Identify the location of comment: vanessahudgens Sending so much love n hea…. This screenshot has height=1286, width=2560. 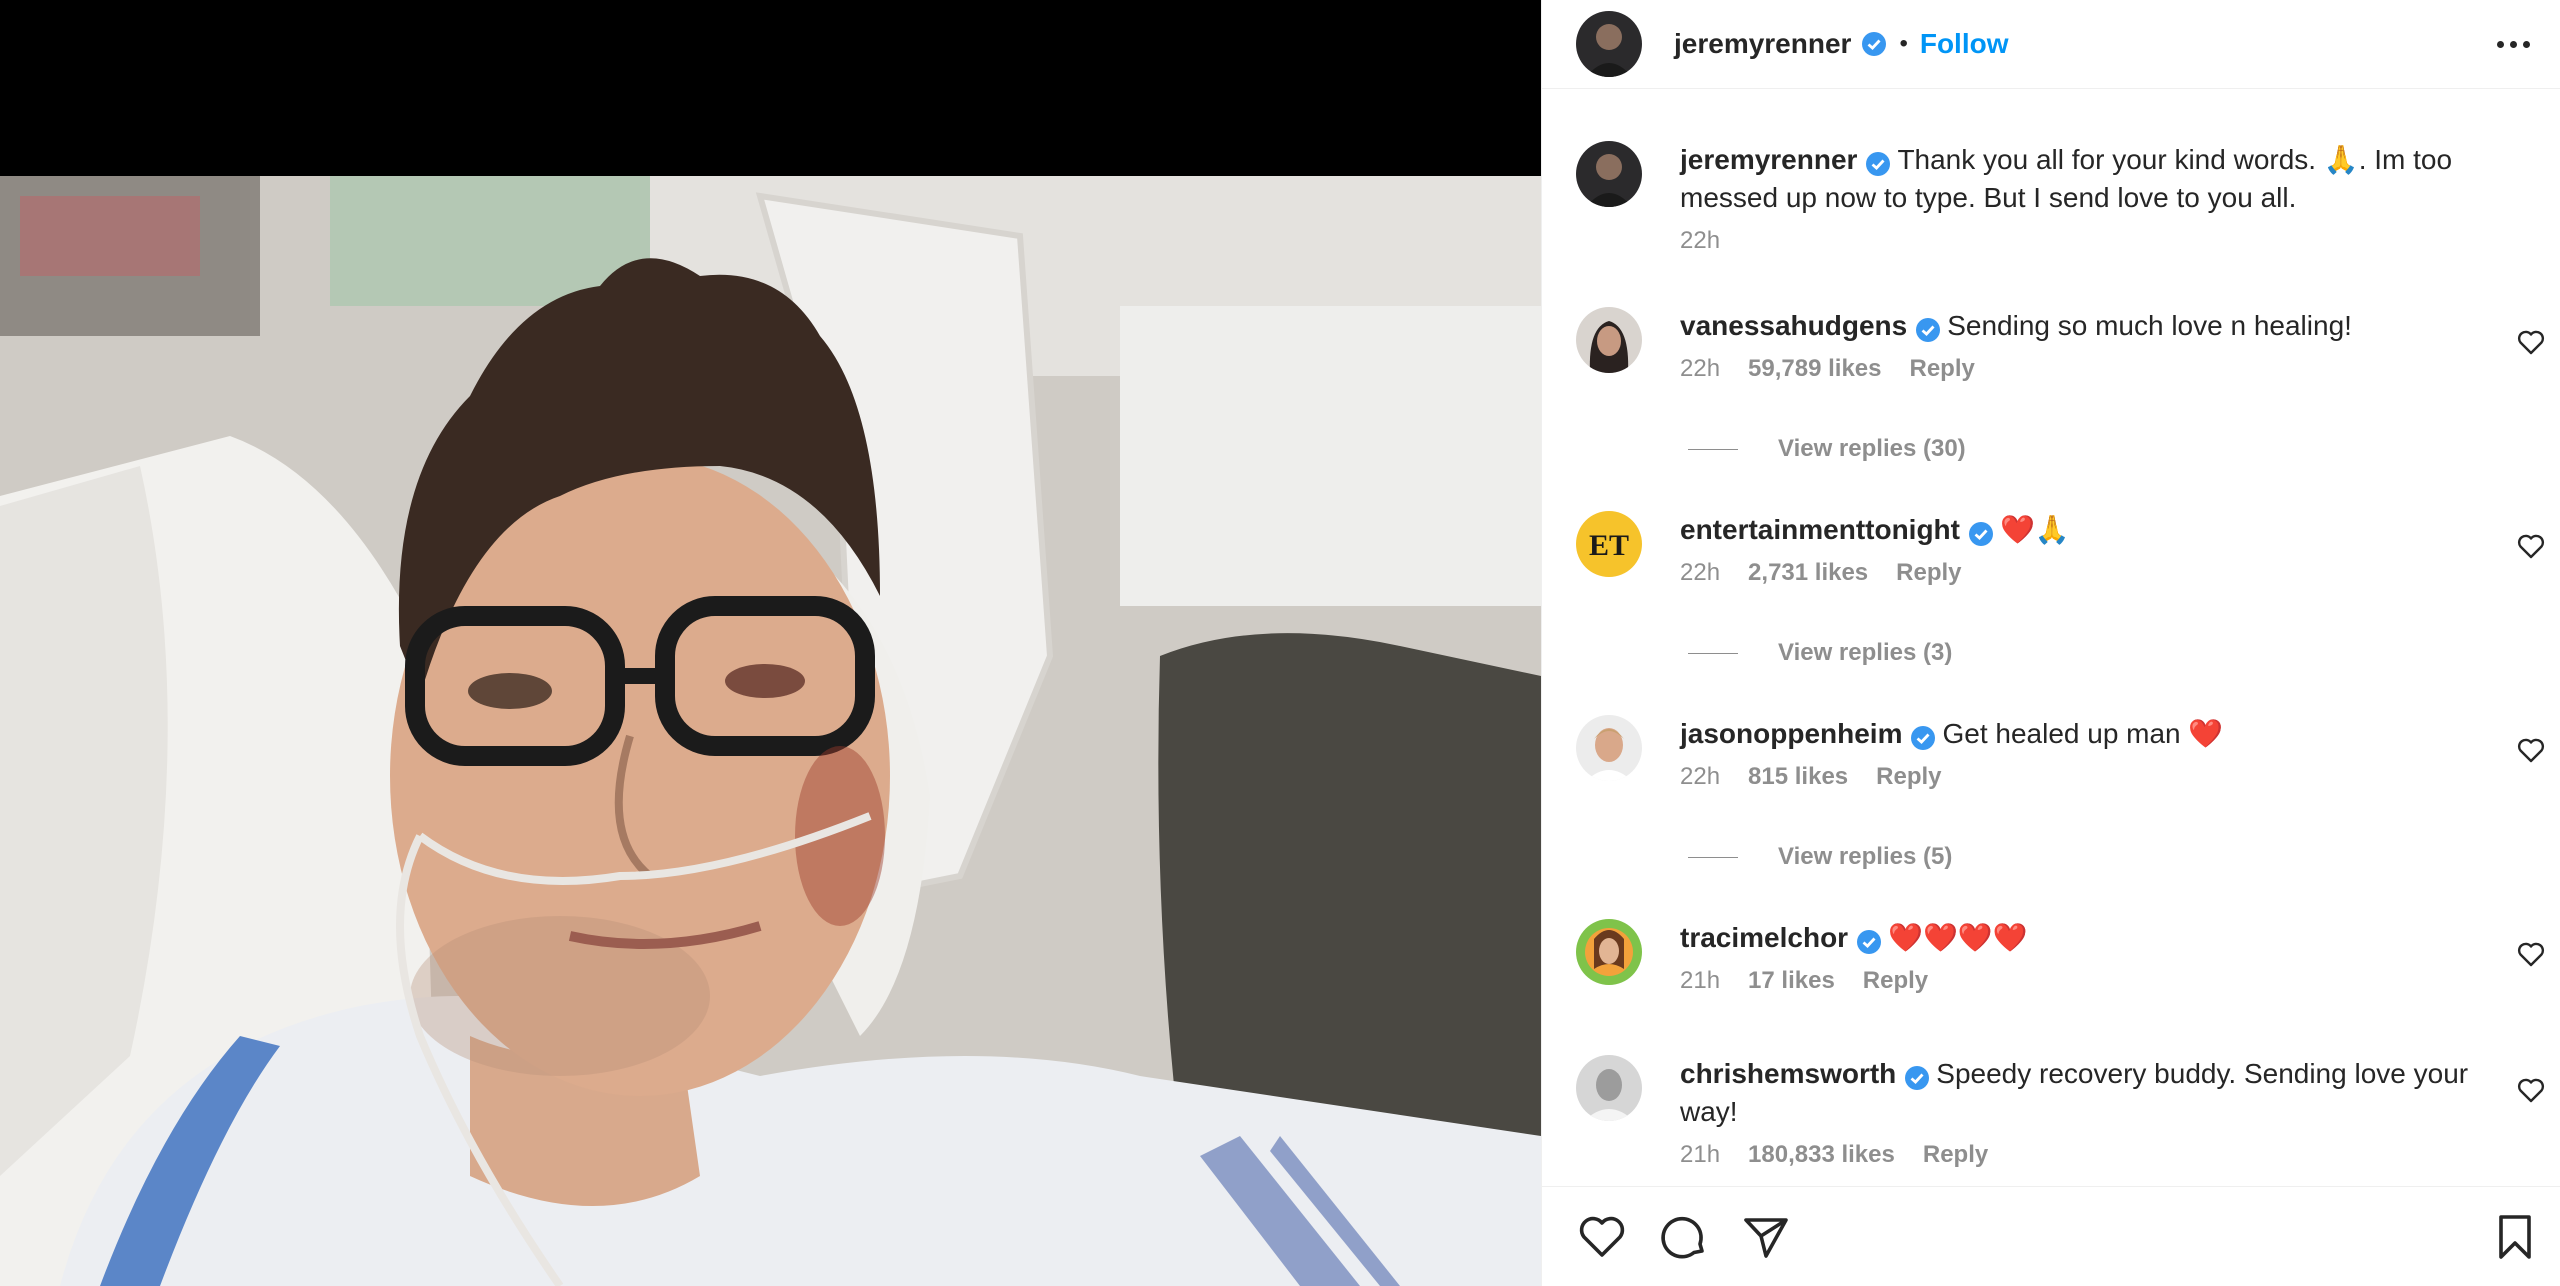
(2061, 345).